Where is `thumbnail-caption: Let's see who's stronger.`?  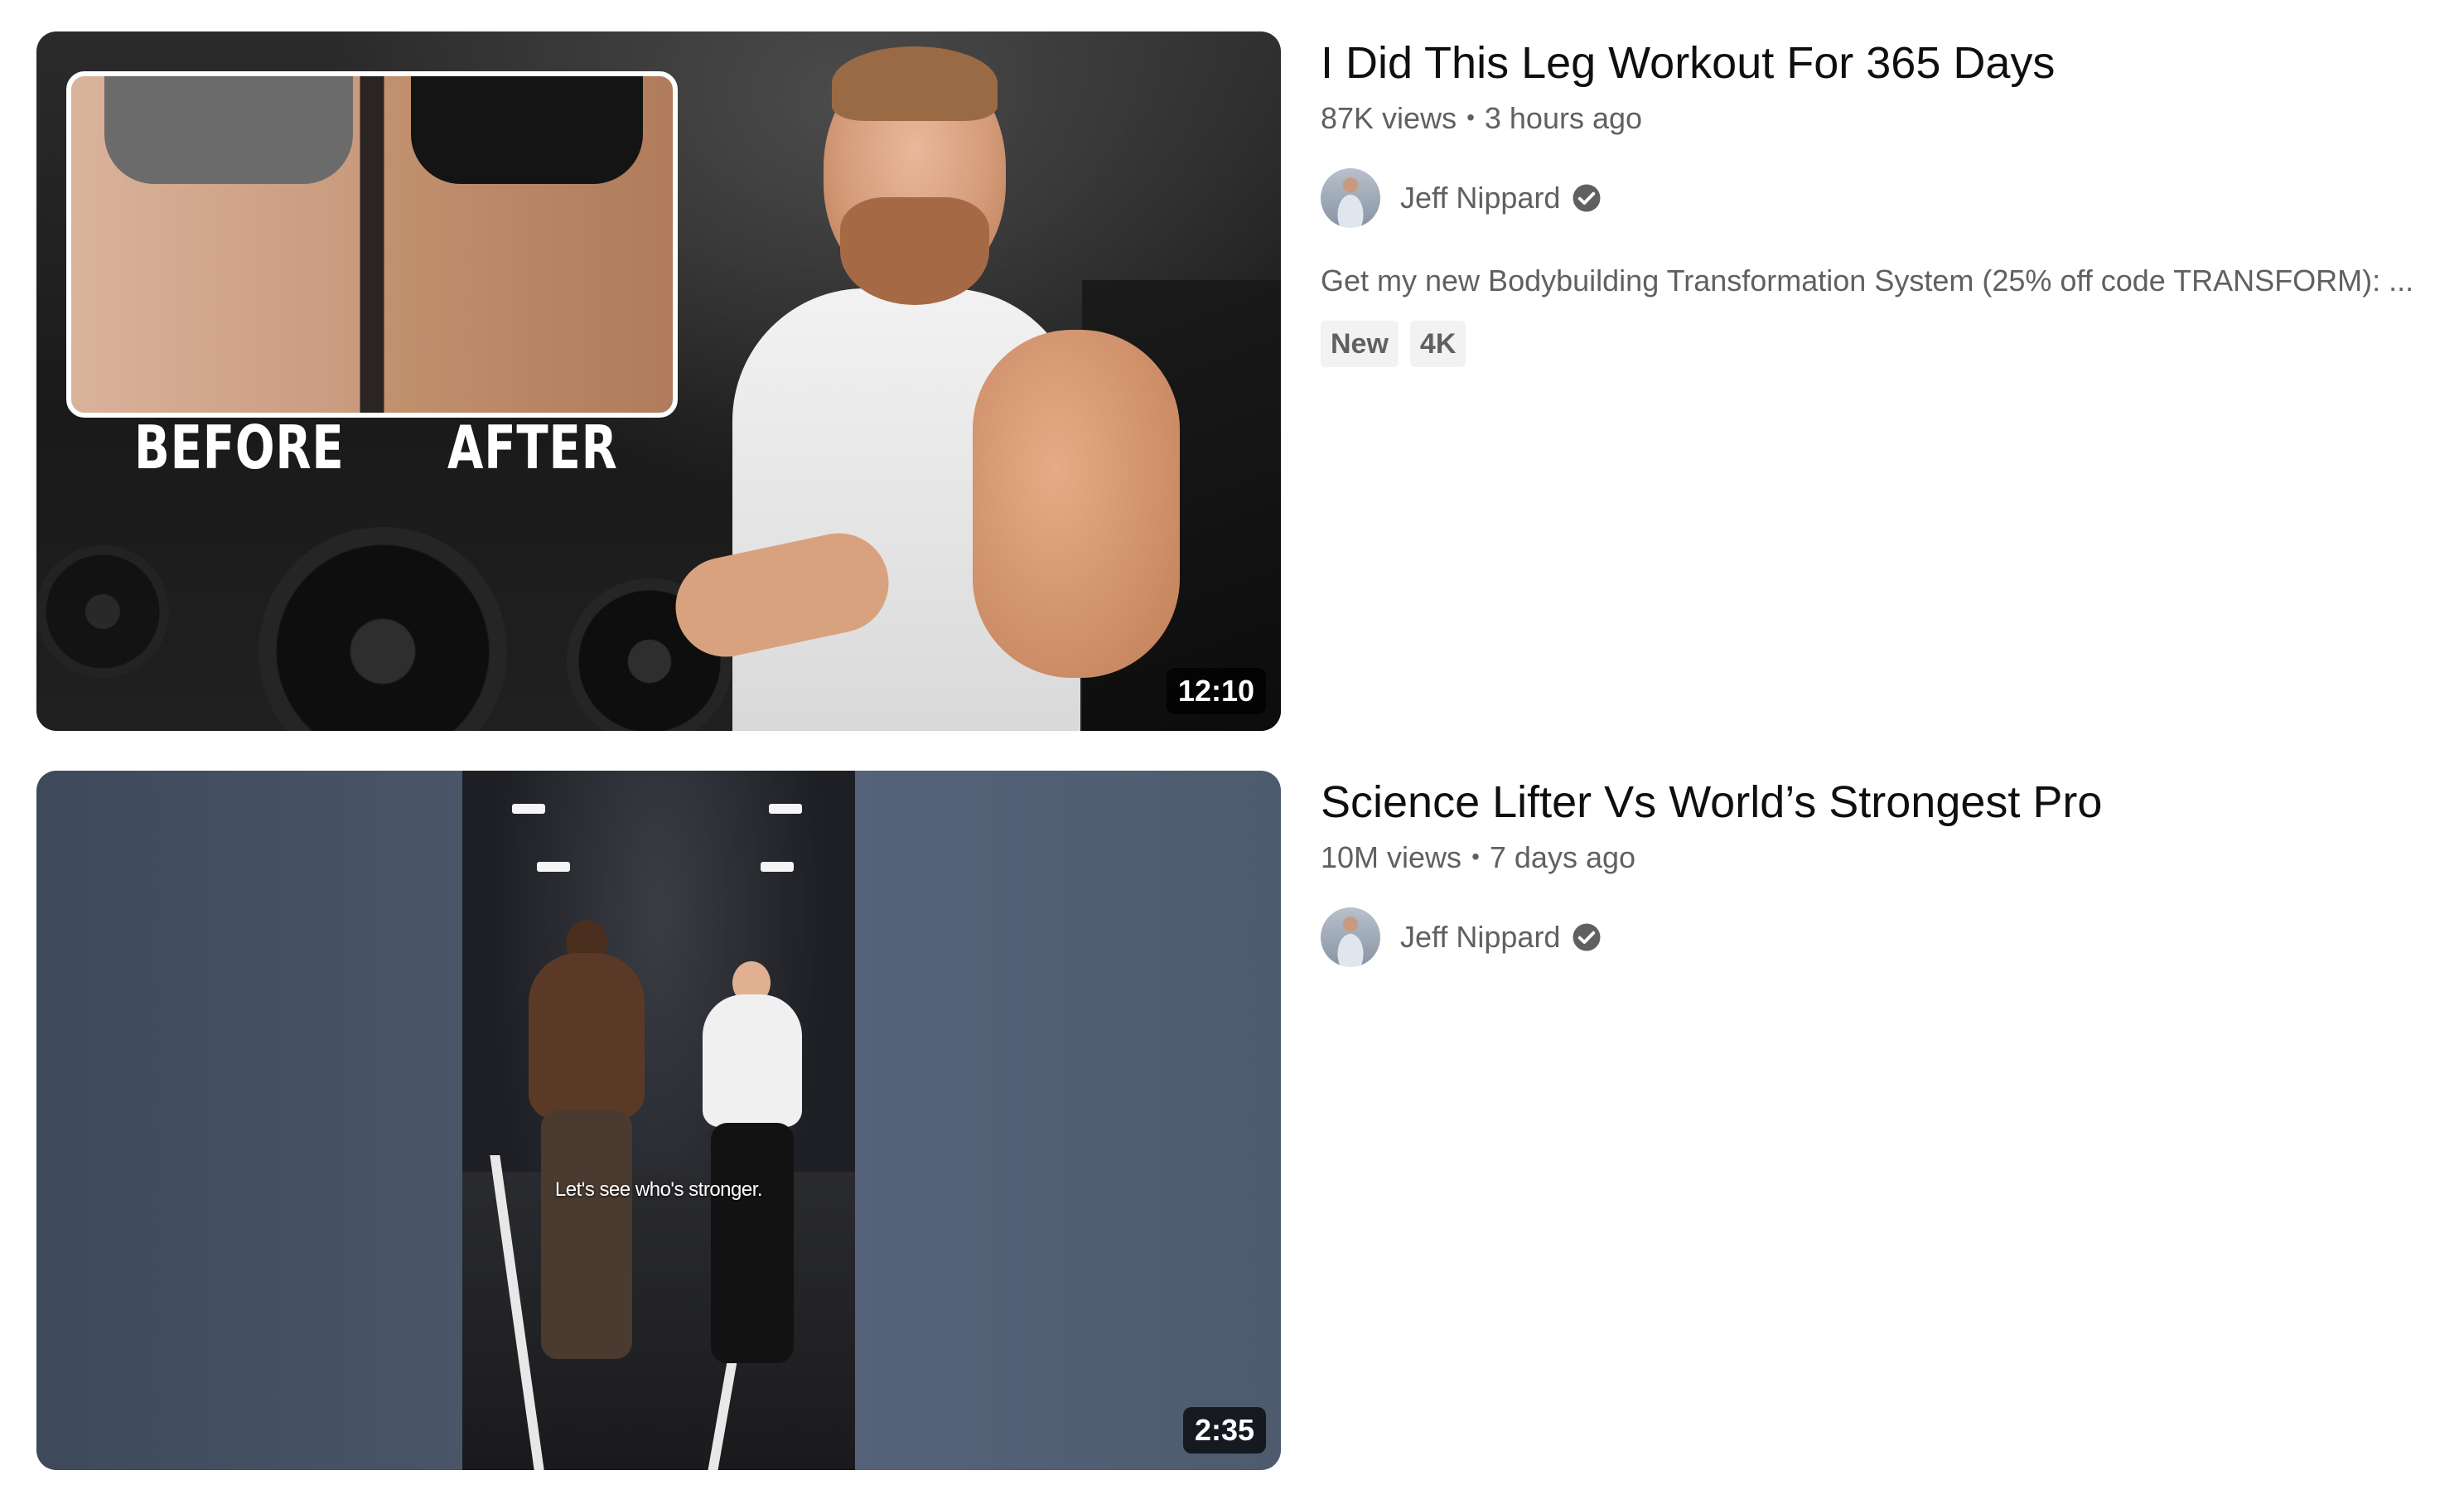 thumbnail-caption: Let's see who's stronger. is located at coordinates (658, 1189).